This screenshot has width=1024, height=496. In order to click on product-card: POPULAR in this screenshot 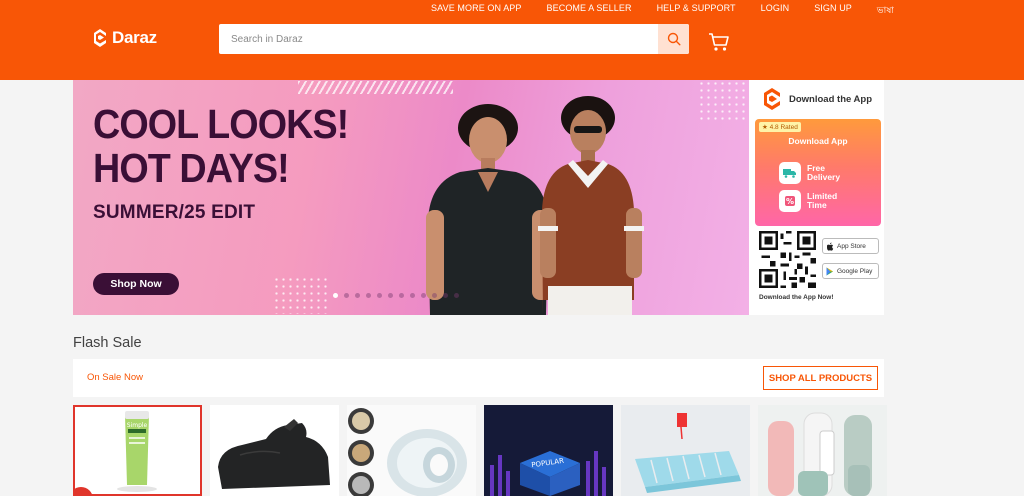, I will do `click(548, 450)`.